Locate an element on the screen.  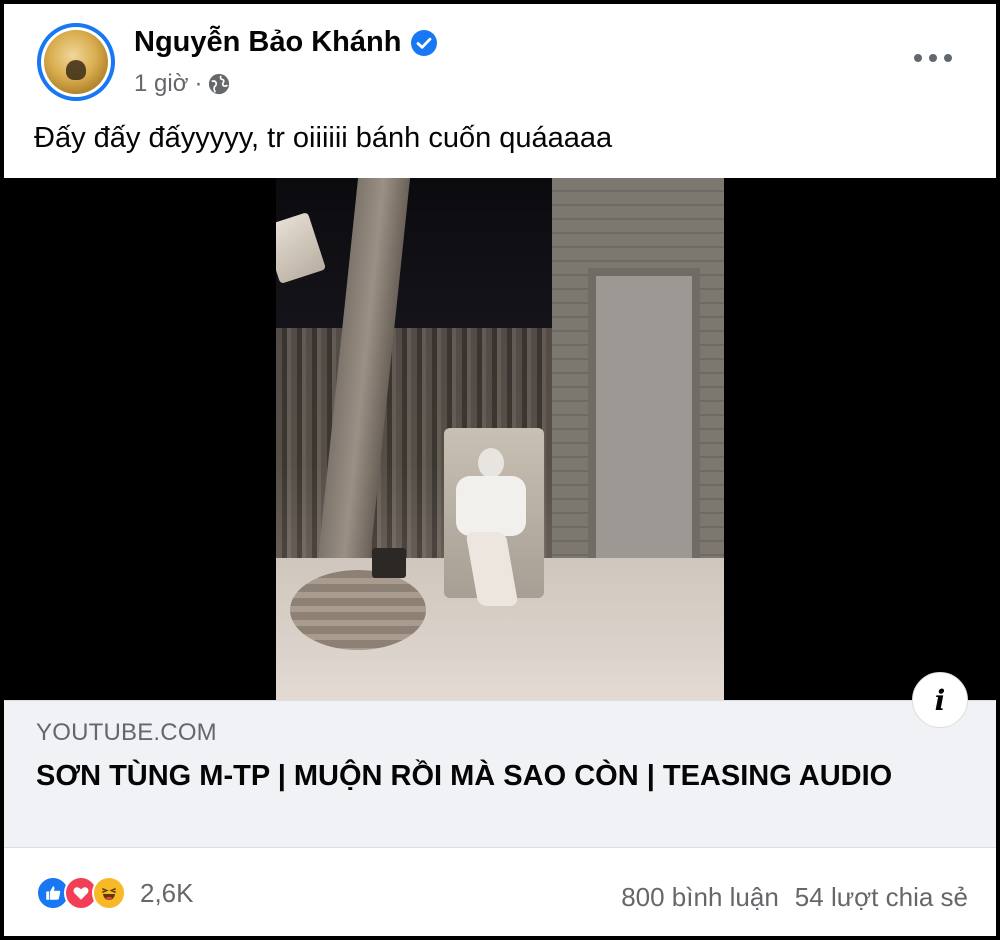
verified-badge-icon is located at coordinates (424, 42).